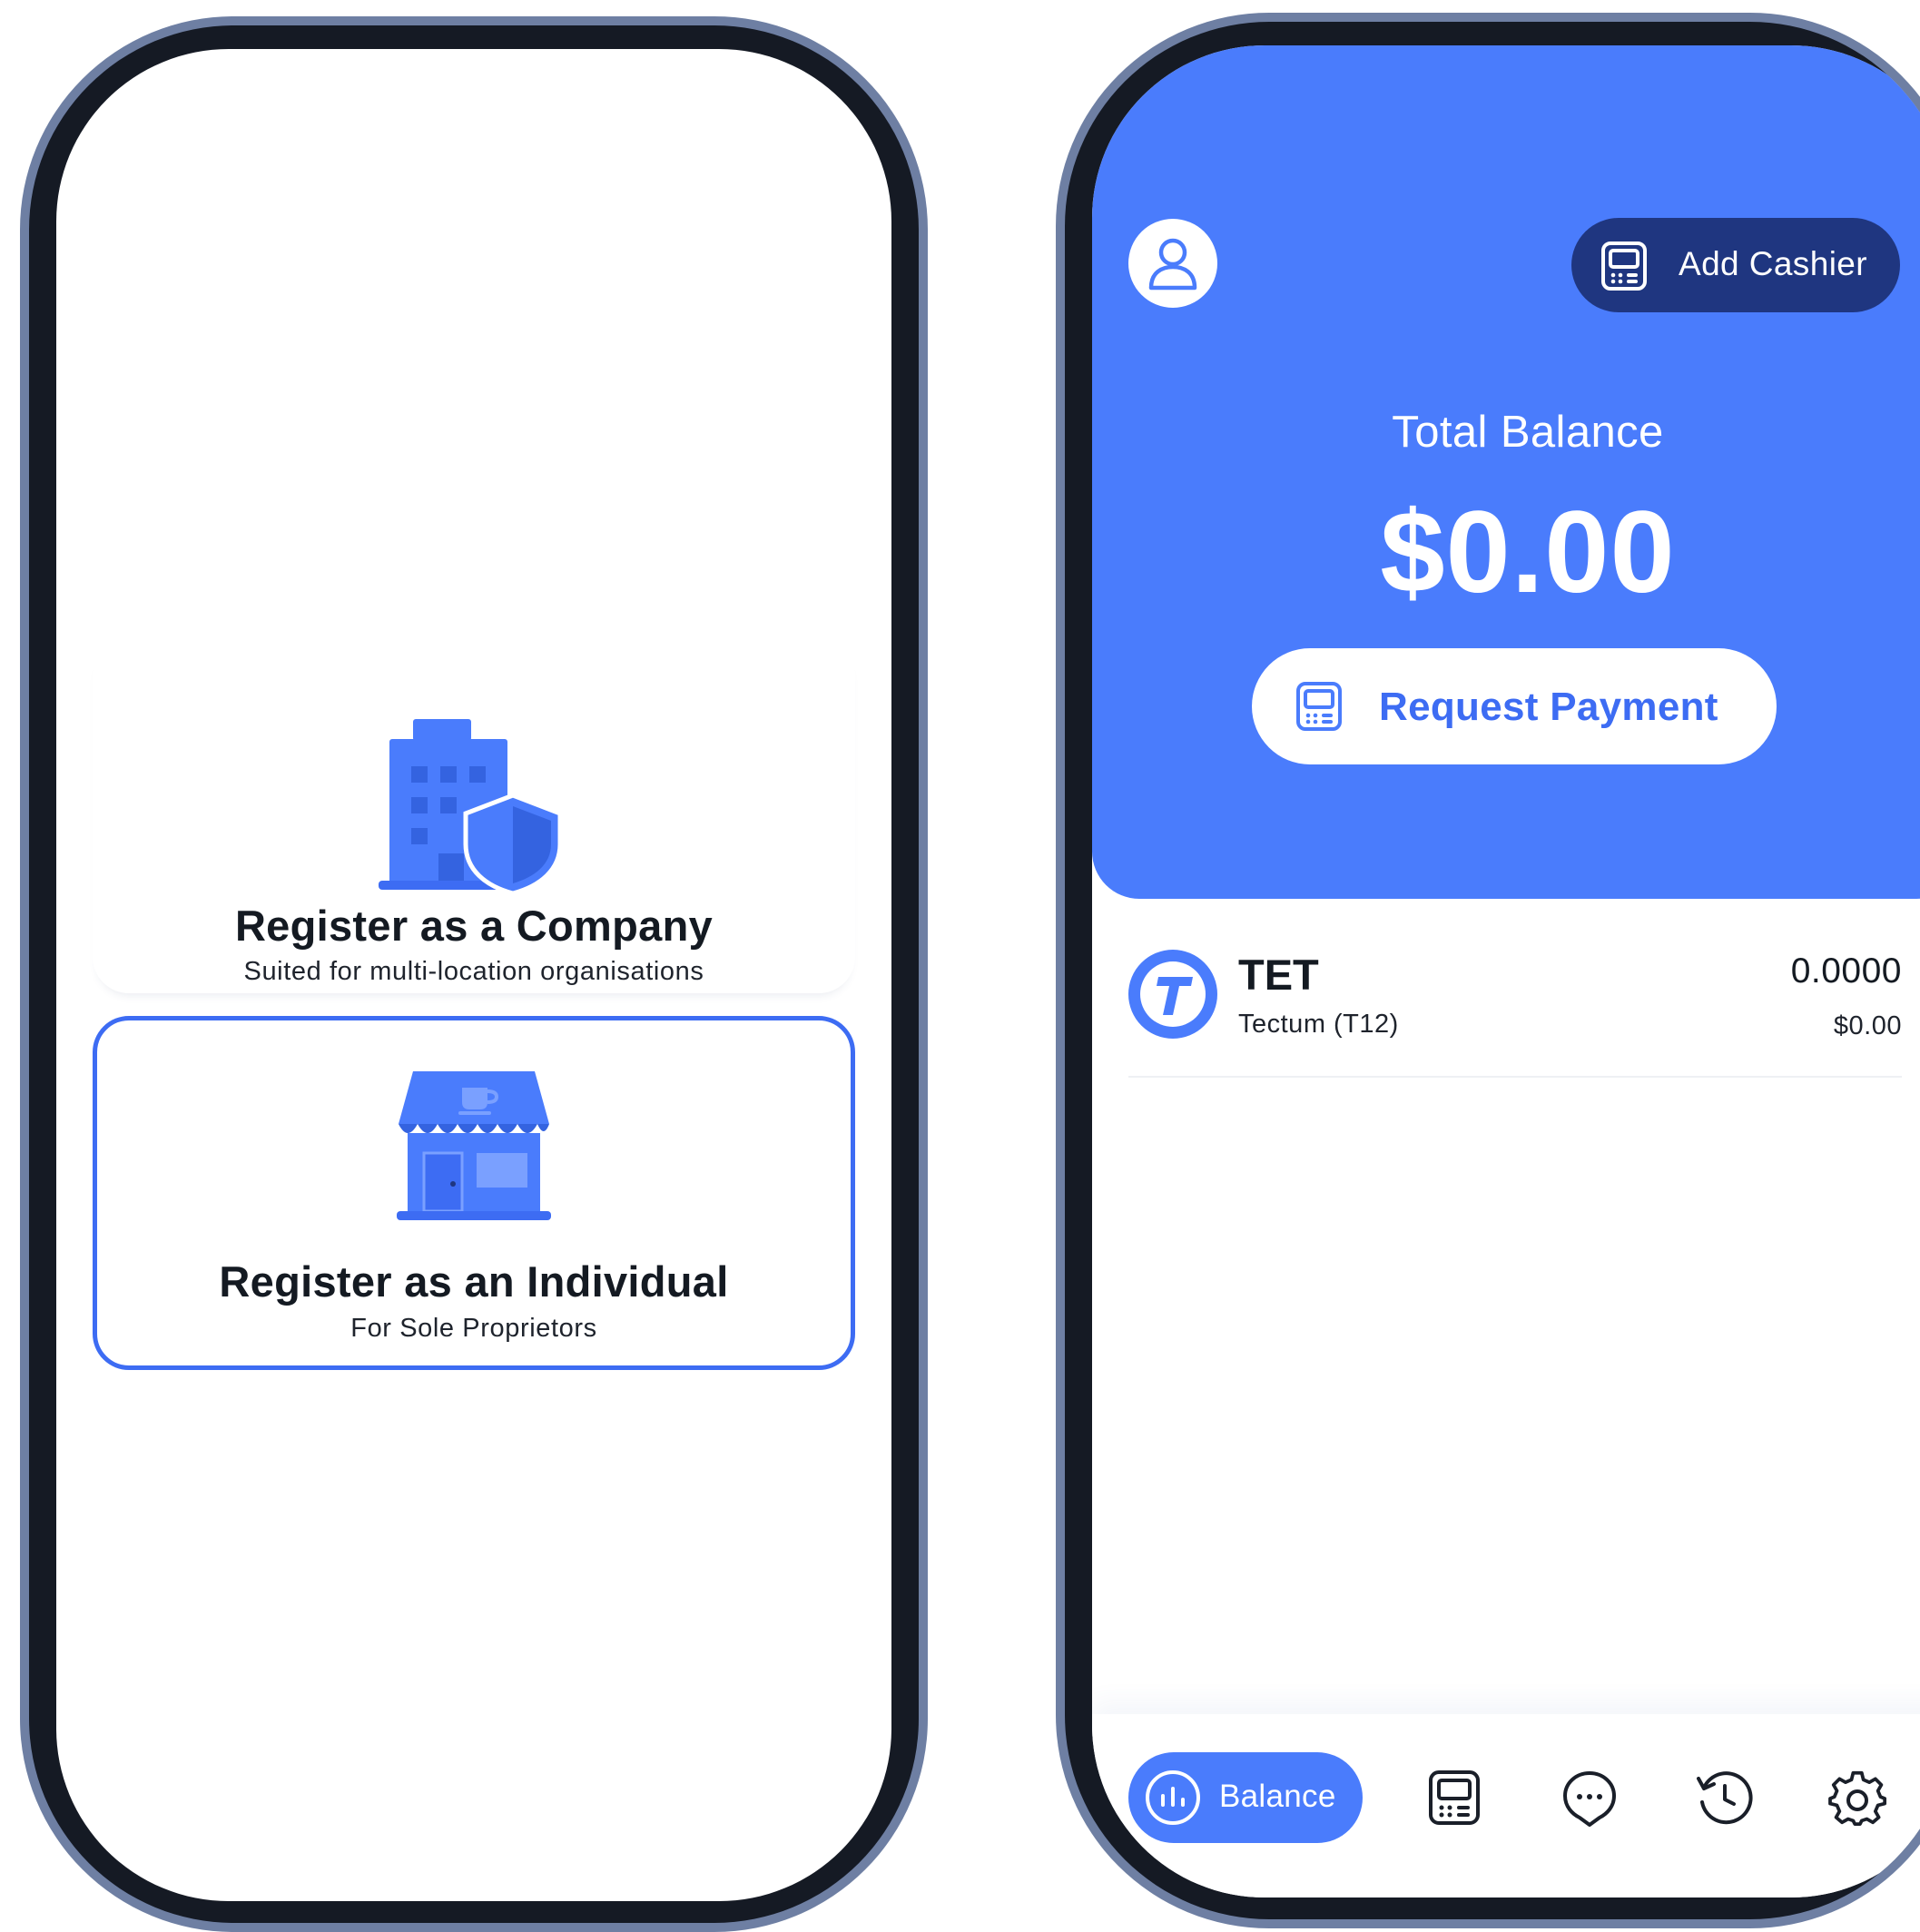 Image resolution: width=1920 pixels, height=1932 pixels. I want to click on chat-icon, so click(1589, 1799).